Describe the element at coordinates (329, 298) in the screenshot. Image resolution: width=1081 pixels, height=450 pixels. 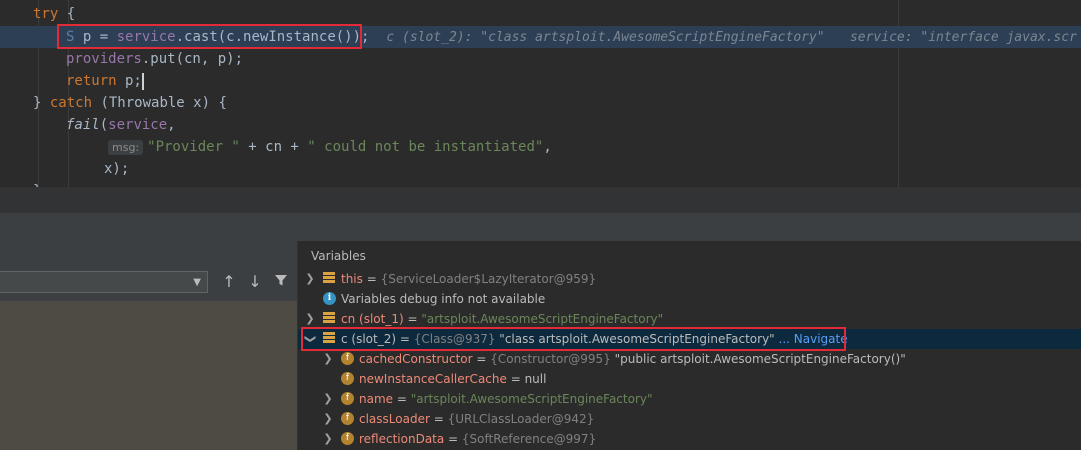
I see `info-icon: i` at that location.